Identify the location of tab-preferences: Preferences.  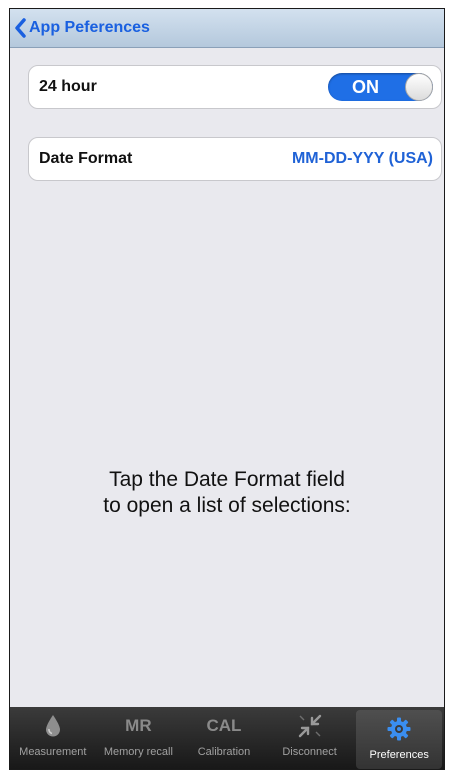
(399, 739).